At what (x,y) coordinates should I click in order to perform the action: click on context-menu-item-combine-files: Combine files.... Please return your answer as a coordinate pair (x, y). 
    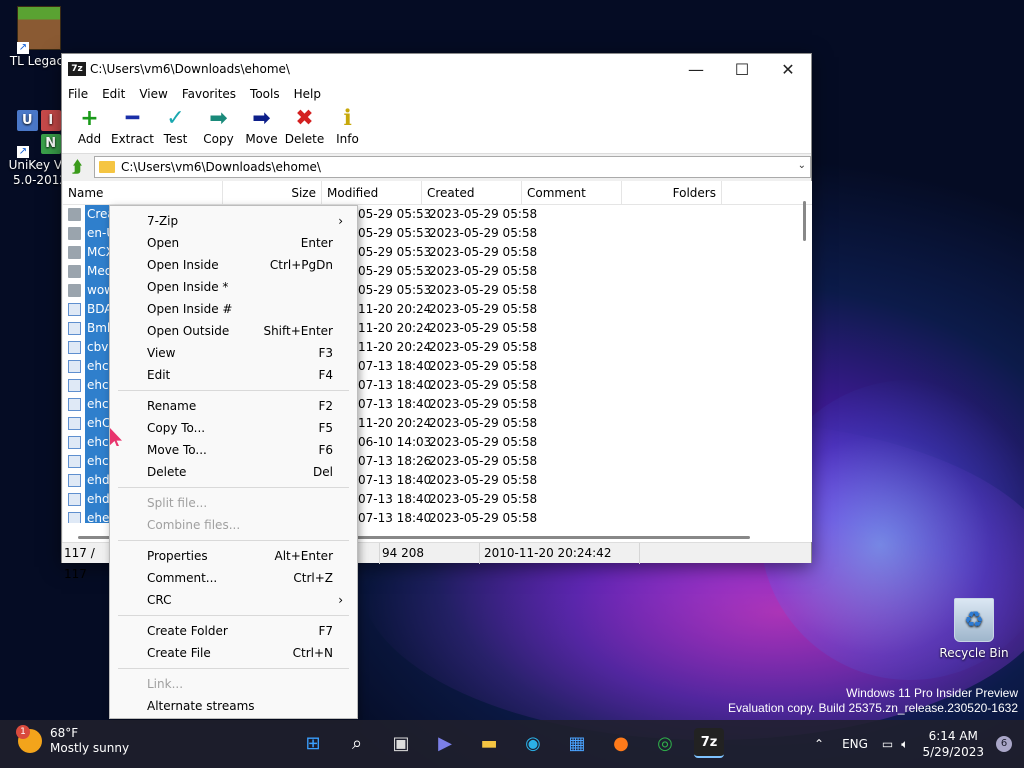
    Looking at the image, I should click on (233, 525).